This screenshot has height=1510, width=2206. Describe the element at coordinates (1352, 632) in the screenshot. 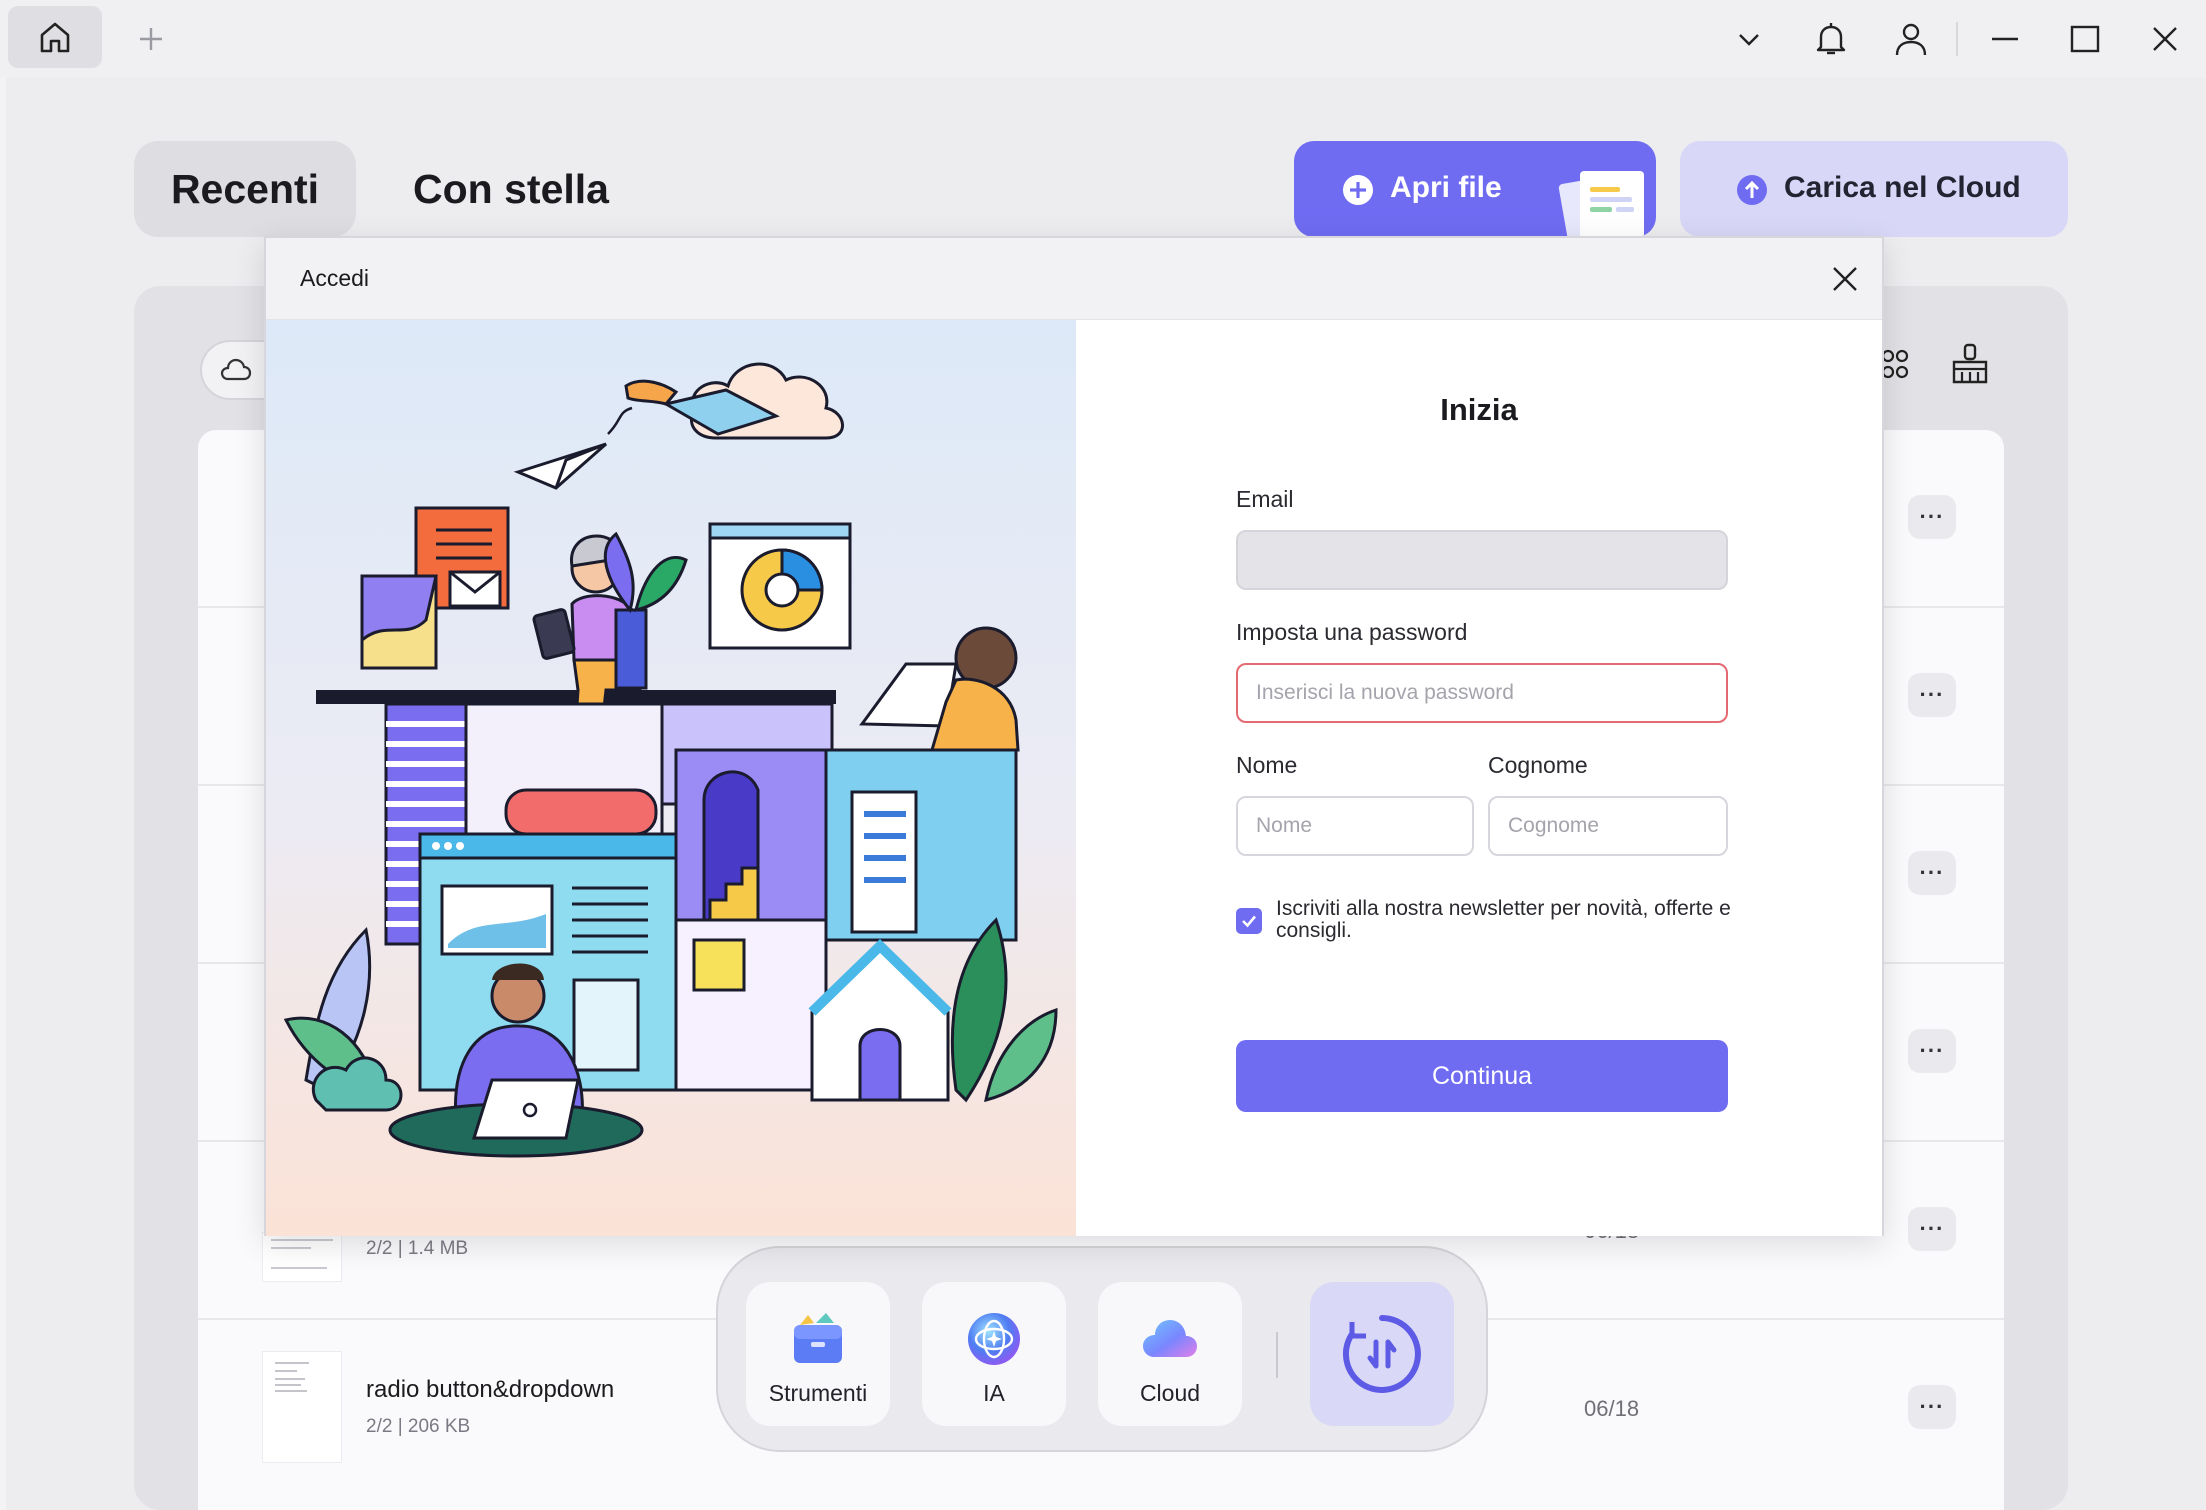

I see `password-label: Imposta una password` at that location.